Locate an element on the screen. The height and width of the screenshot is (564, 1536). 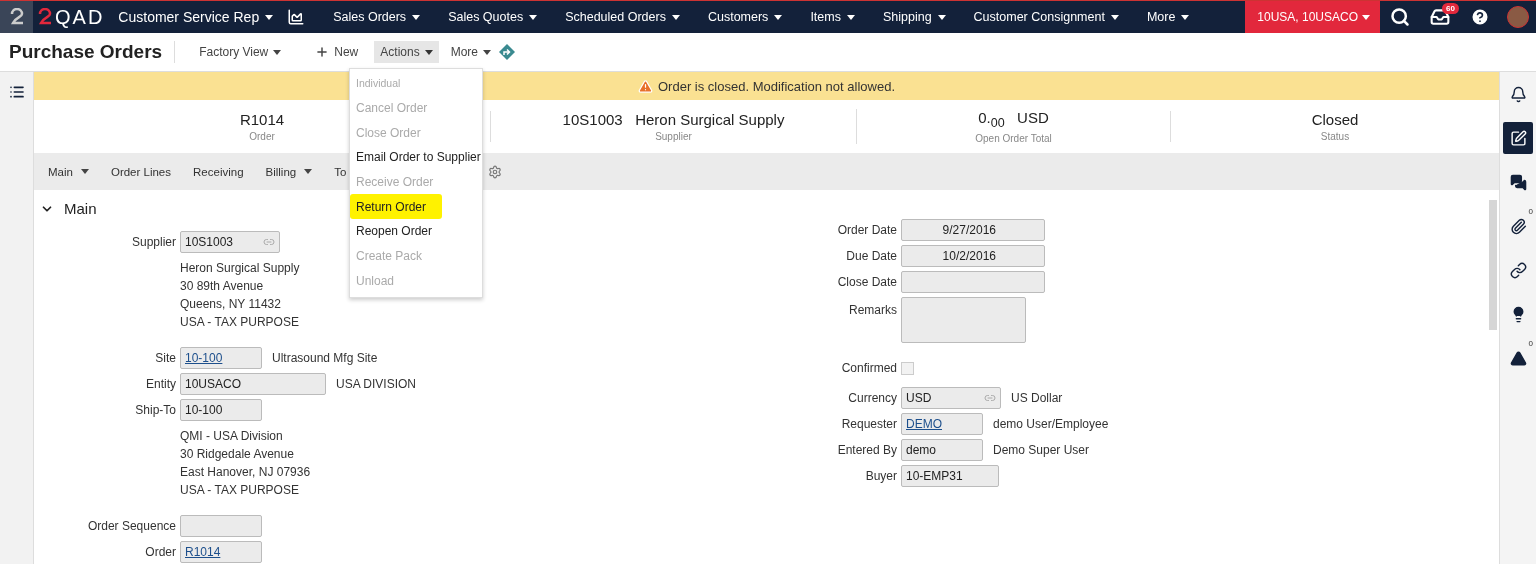
address-line: East Hanover, NJ 07936 is located at coordinates (245, 472).